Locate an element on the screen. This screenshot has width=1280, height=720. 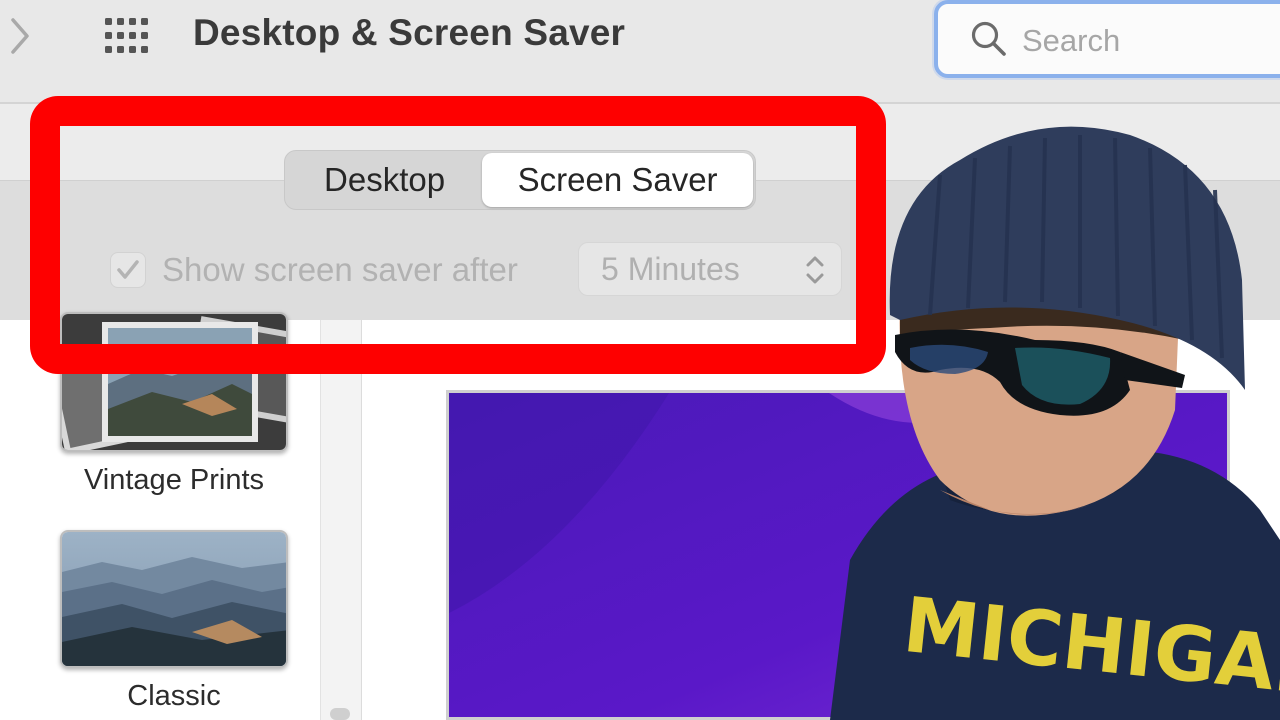
classic-image is located at coordinates (174, 599).